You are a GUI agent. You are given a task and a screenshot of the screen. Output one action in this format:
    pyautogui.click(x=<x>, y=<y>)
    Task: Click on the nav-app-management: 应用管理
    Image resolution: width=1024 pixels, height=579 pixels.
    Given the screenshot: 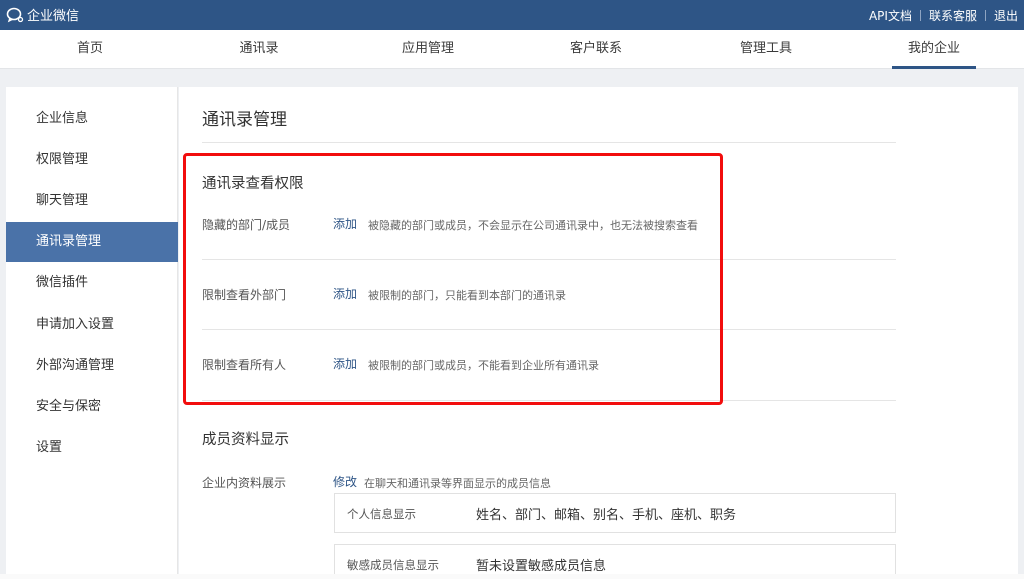 What is the action you would take?
    pyautogui.click(x=428, y=49)
    